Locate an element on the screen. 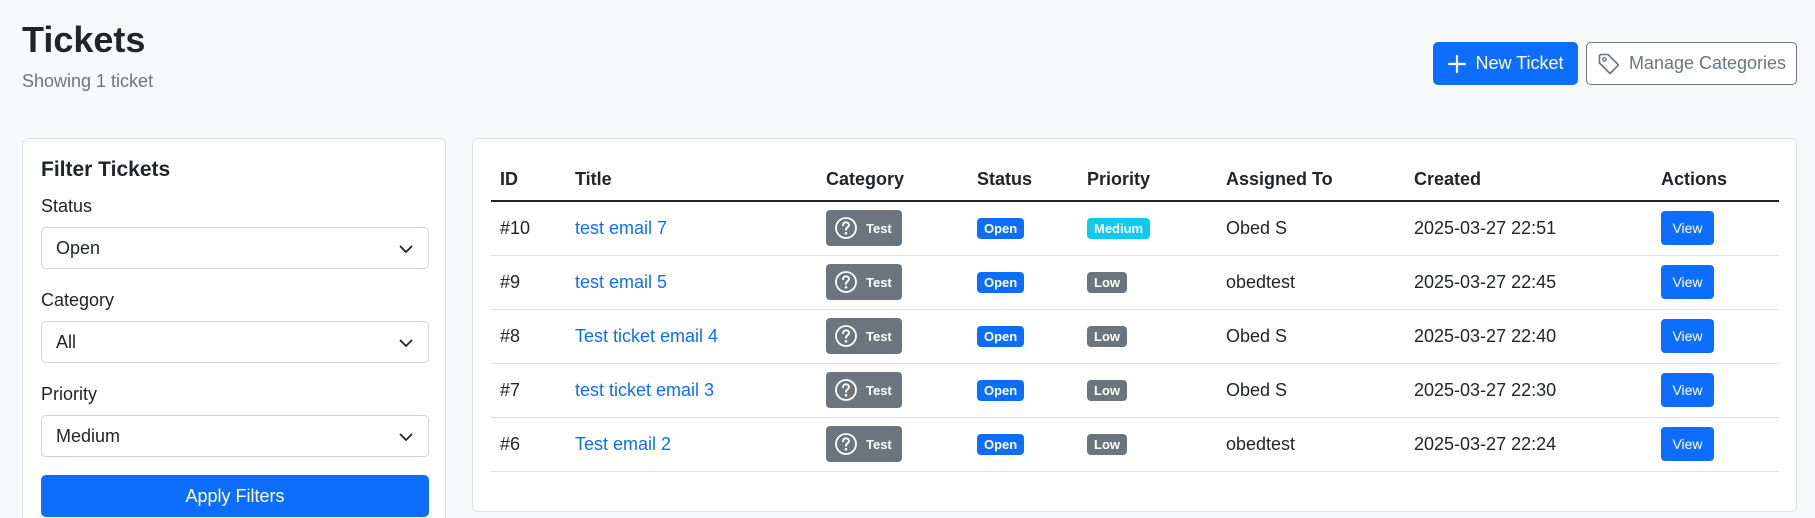  manage-categories-button: Manage Categories is located at coordinates (1691, 63).